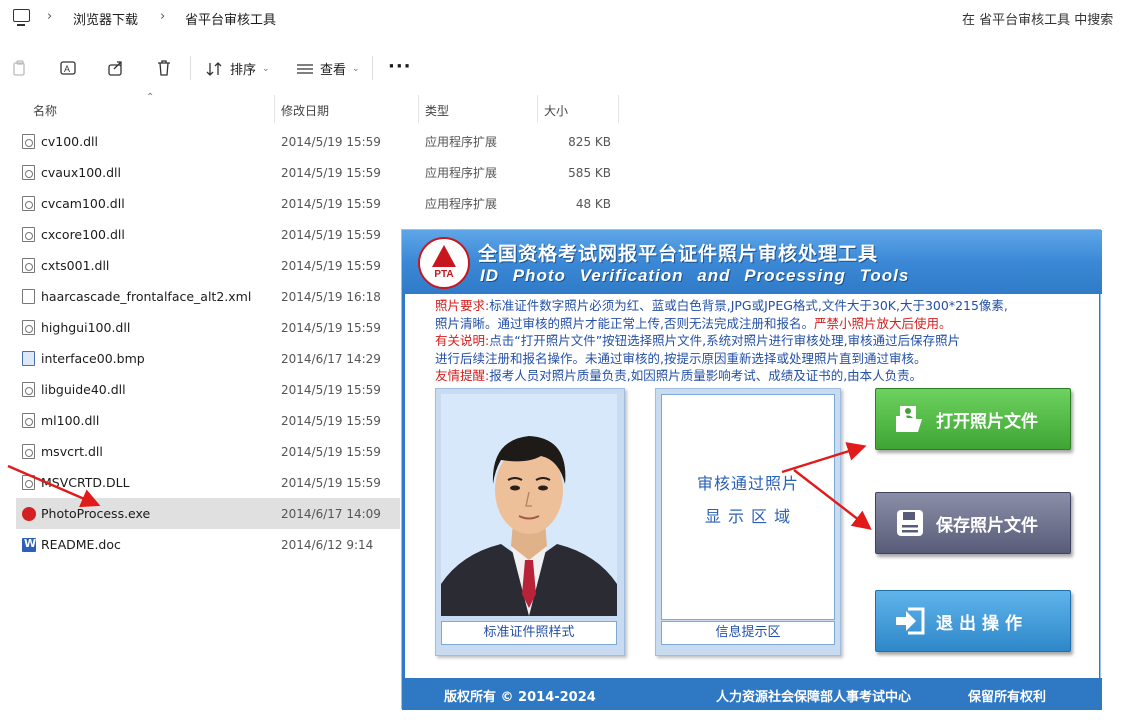 The width and height of the screenshot is (1121, 723). Describe the element at coordinates (331, 358) in the screenshot. I see `file-date: 2014/6/17 14:29` at that location.